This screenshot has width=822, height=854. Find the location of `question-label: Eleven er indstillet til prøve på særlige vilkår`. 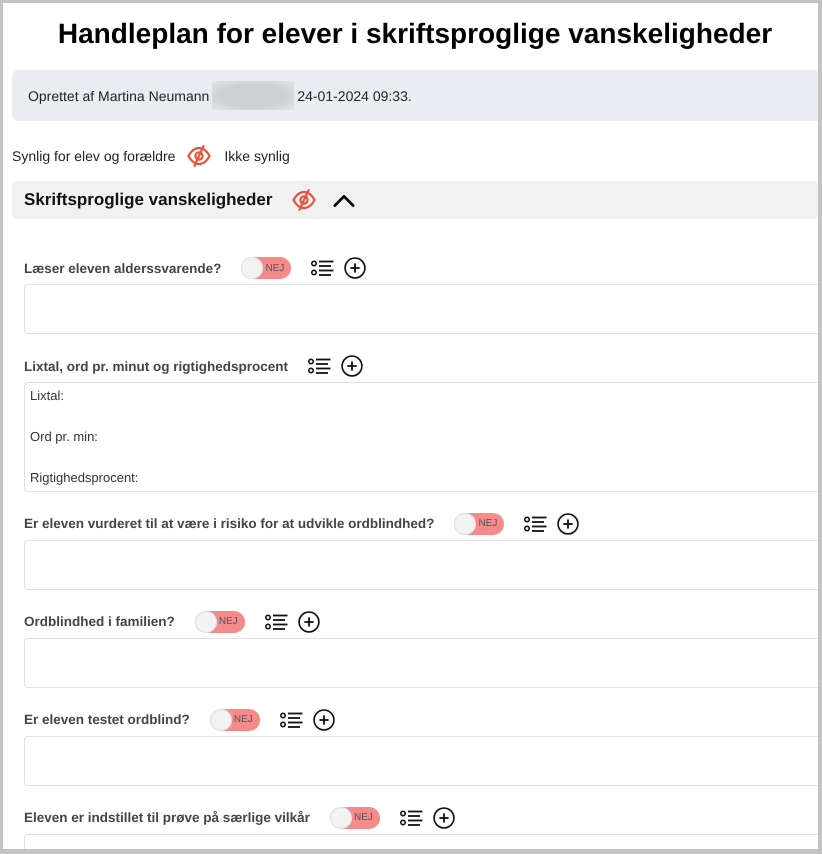

question-label: Eleven er indstillet til prøve på særlige vilkår is located at coordinates (167, 817).